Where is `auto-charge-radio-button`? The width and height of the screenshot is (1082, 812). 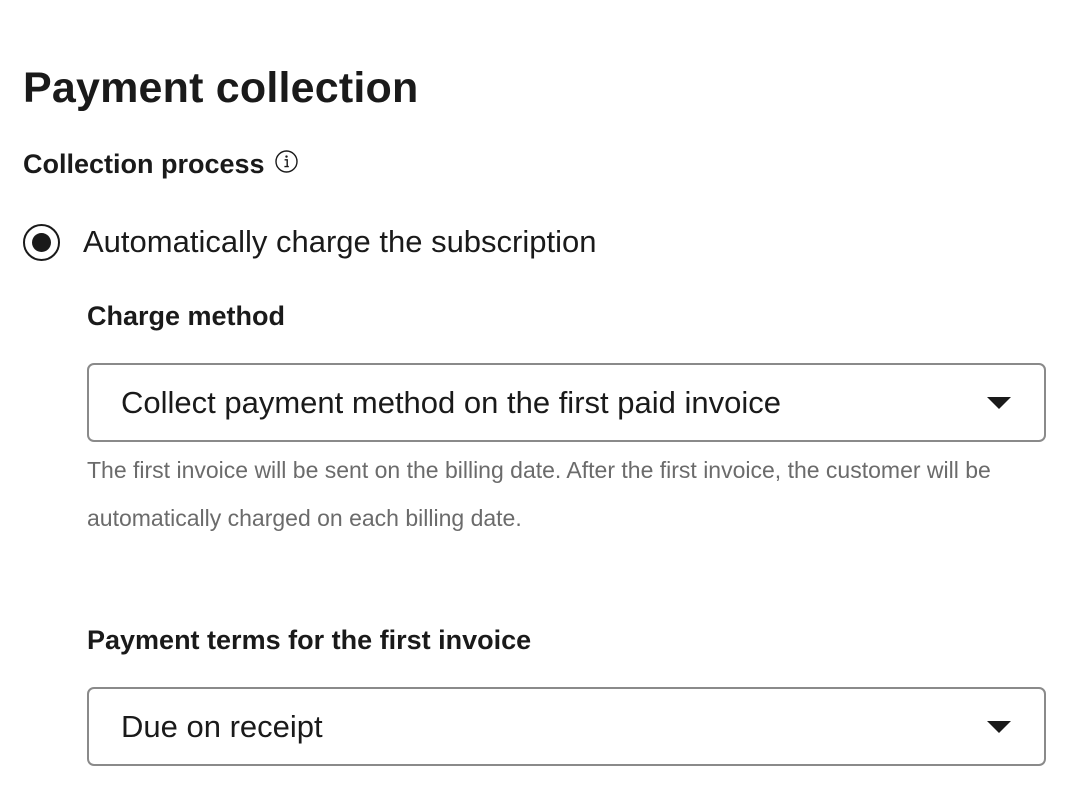
auto-charge-radio-button is located at coordinates (41, 242).